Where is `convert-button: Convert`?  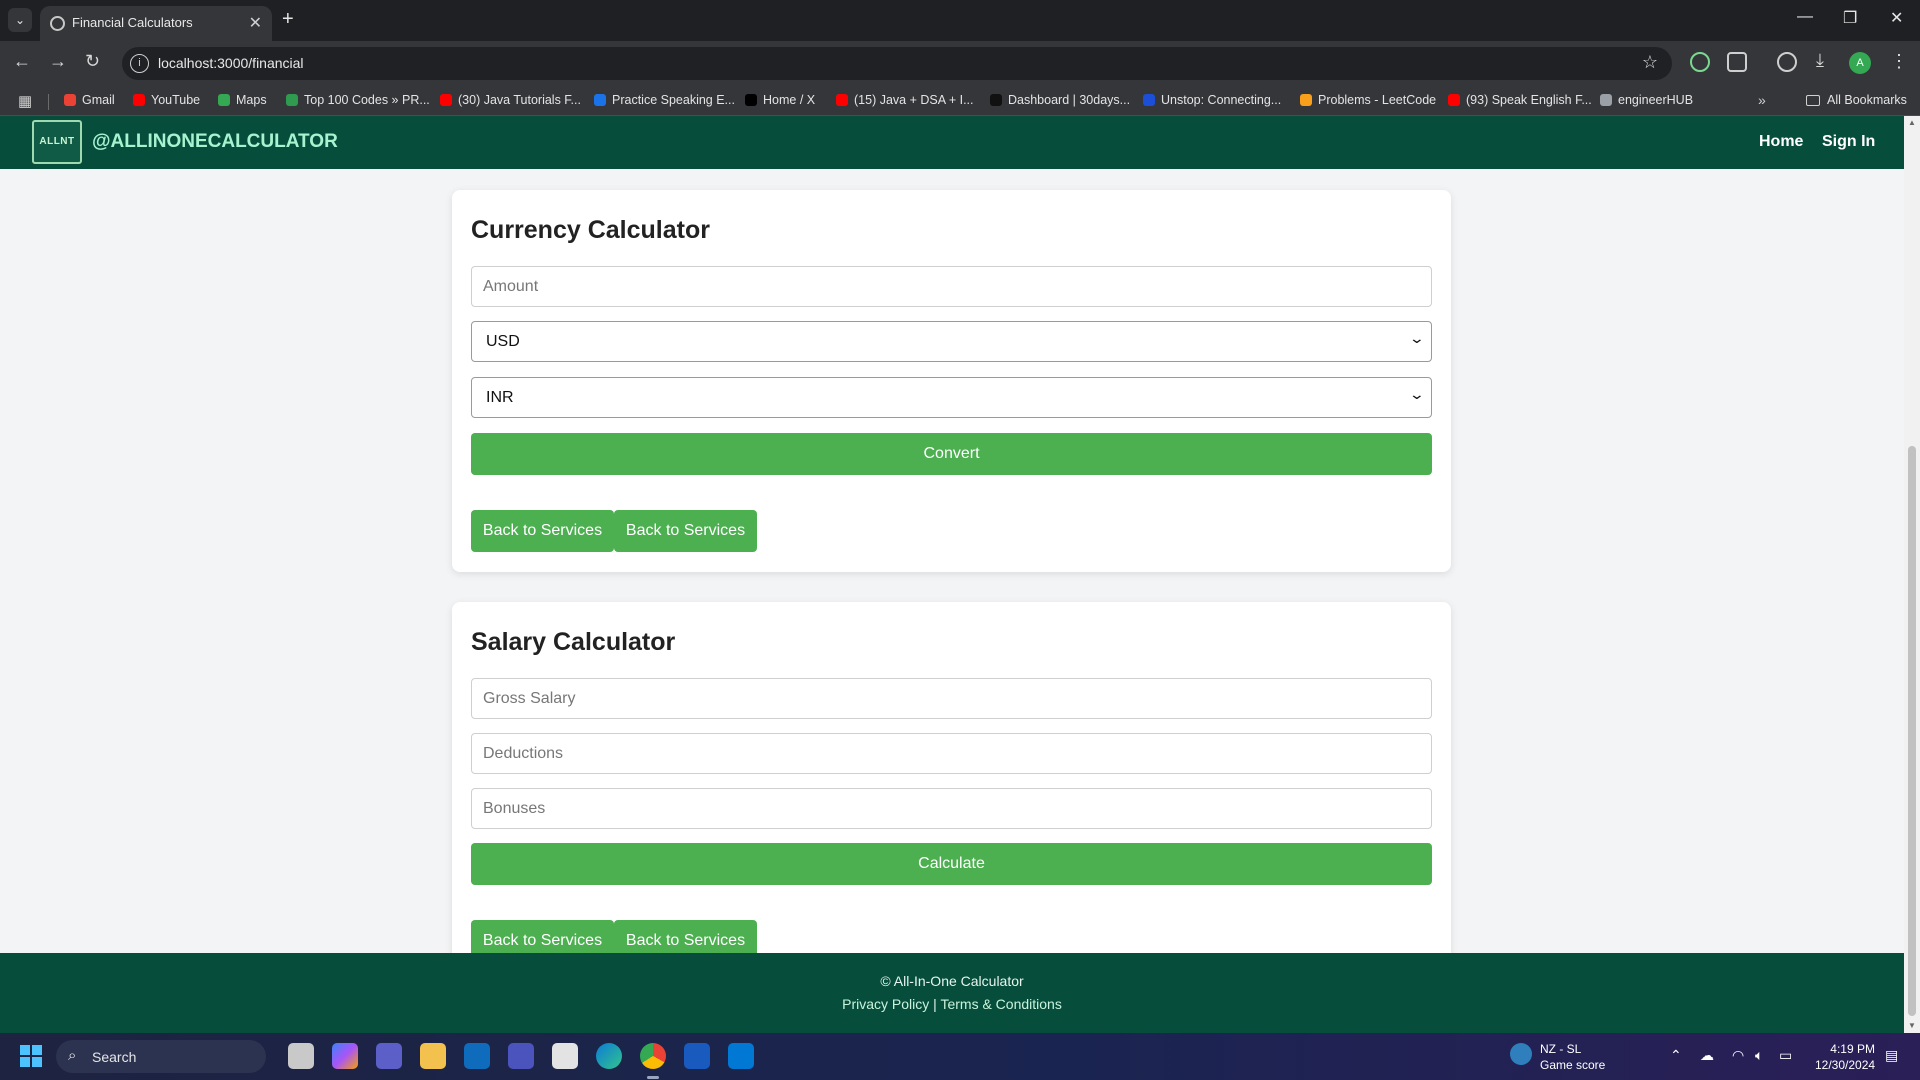 convert-button: Convert is located at coordinates (951, 454).